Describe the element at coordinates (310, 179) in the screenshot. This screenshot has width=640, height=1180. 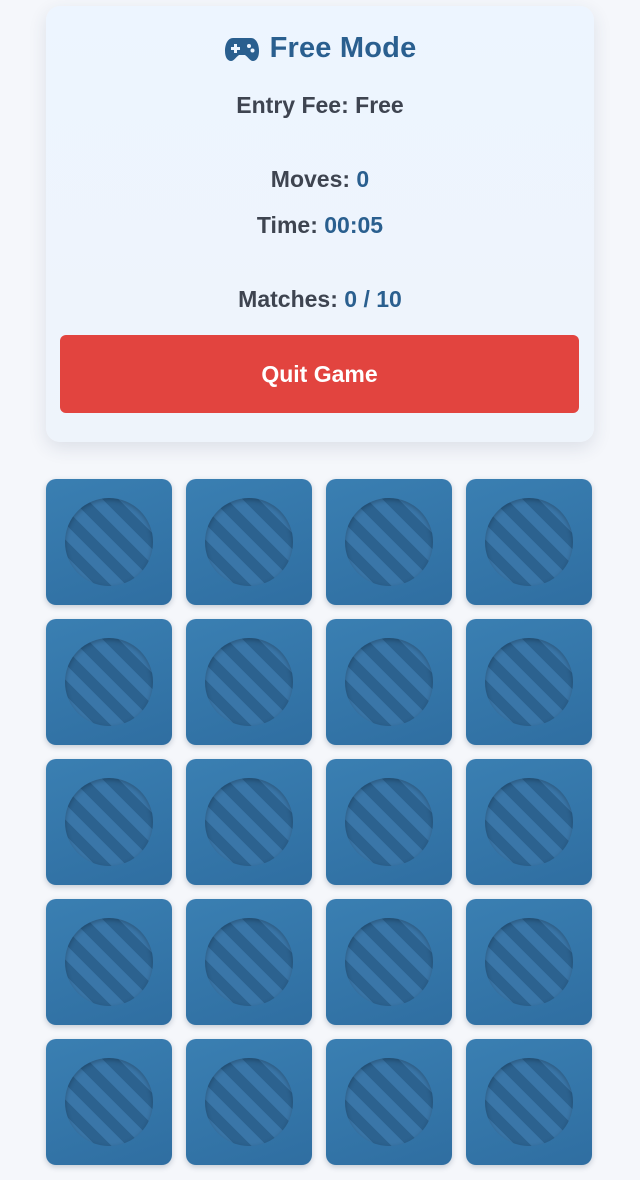
I see `moves-label: Moves:` at that location.